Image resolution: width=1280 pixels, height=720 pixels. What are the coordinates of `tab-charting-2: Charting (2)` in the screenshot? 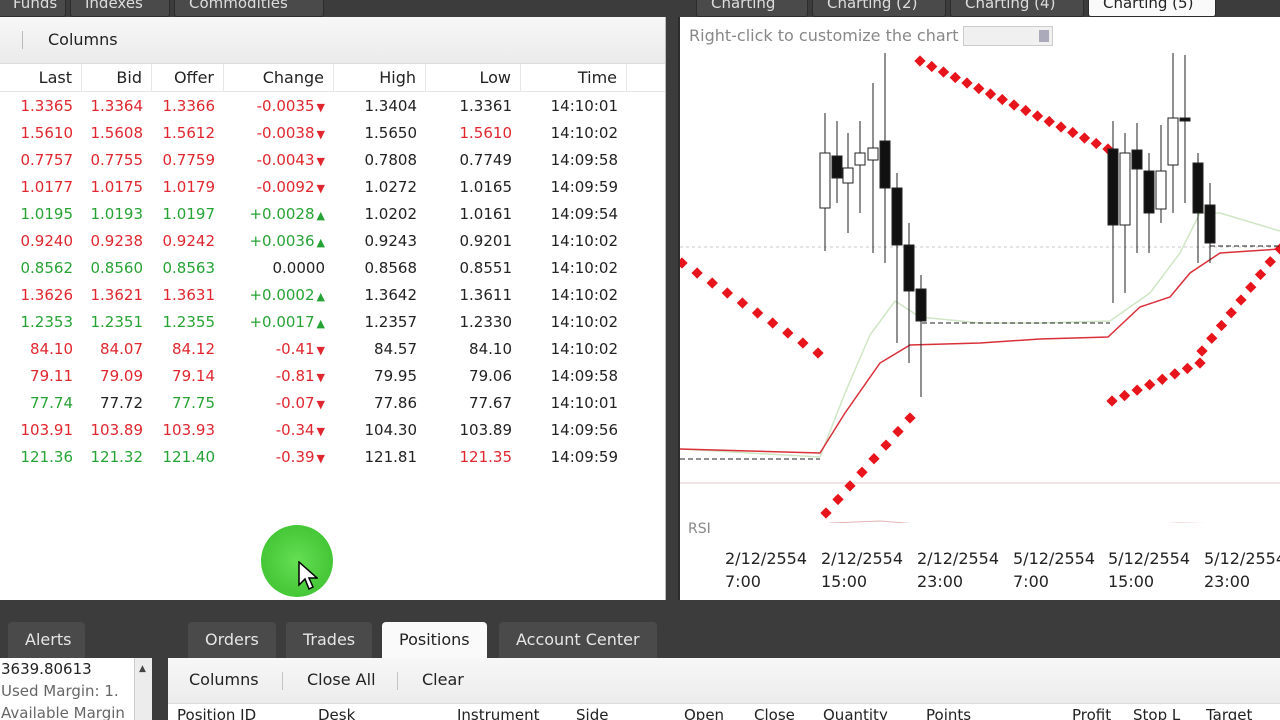 It's located at (879, 8).